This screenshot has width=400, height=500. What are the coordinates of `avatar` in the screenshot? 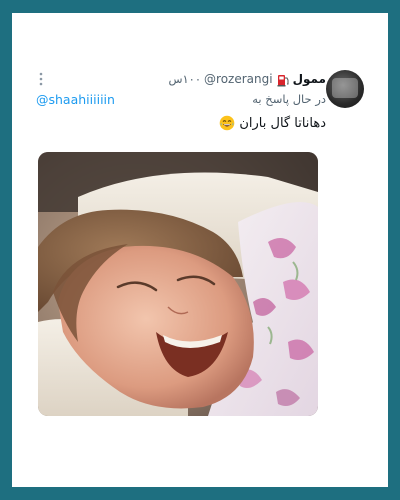 It's located at (345, 89).